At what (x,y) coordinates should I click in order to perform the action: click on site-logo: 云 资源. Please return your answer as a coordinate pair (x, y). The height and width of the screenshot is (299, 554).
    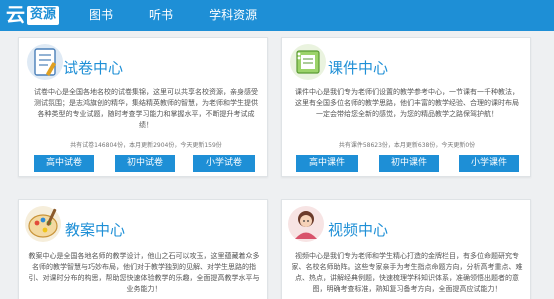
    Looking at the image, I should click on (33, 15).